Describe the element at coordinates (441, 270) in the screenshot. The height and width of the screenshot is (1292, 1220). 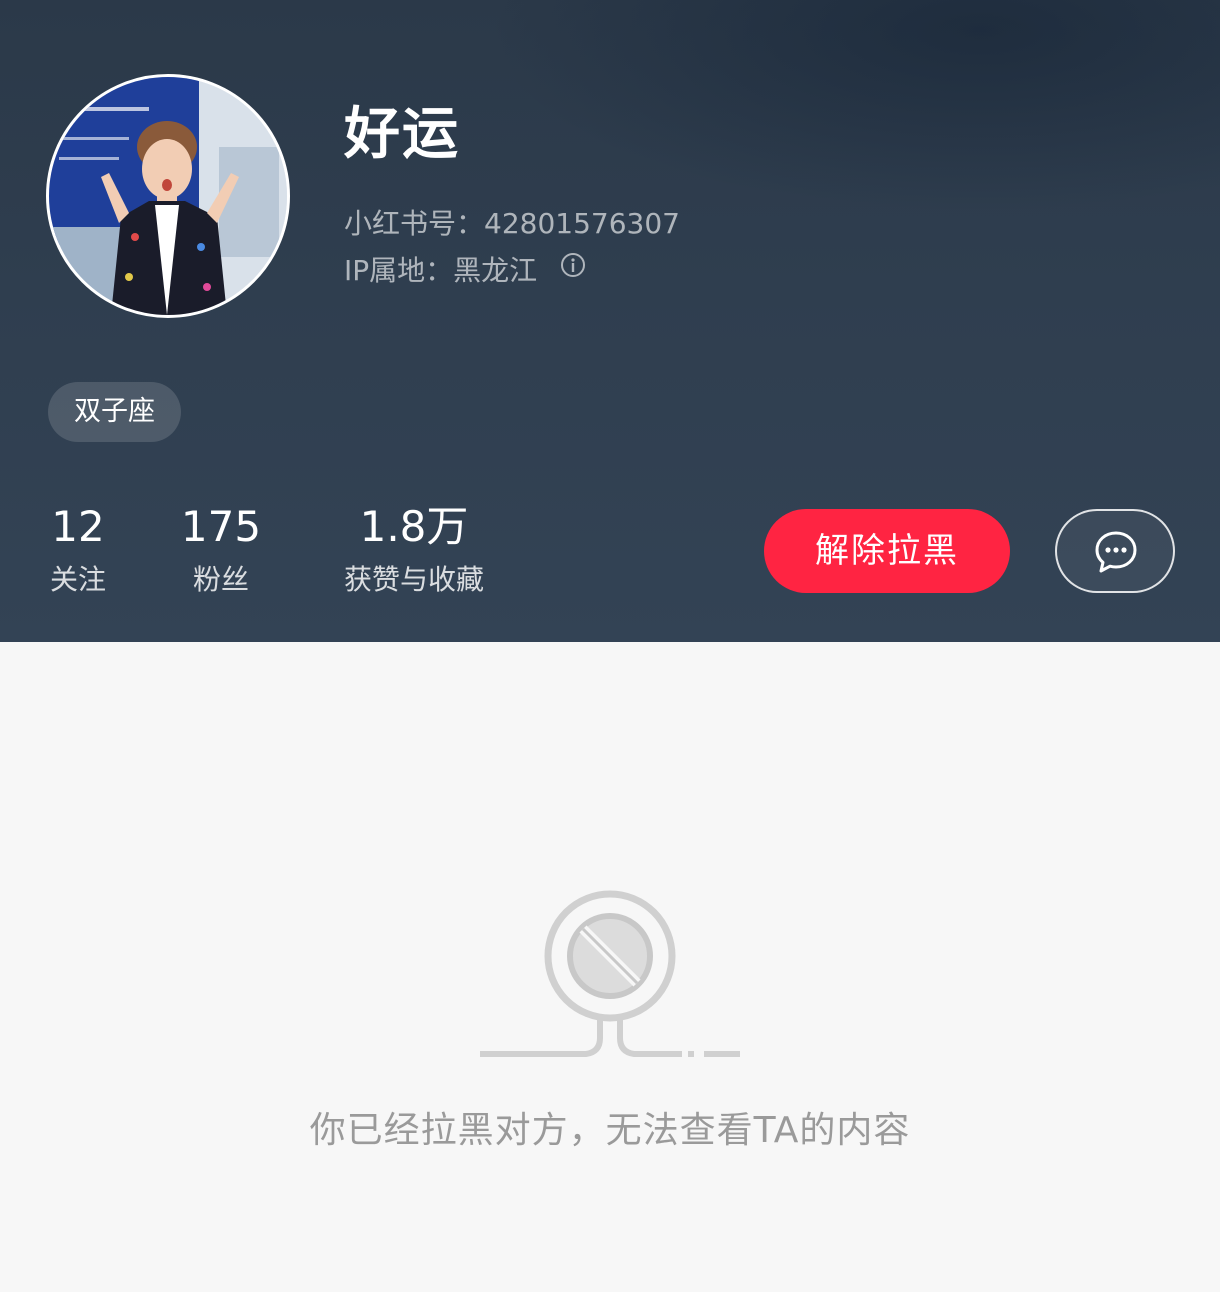
I see `ip-location: IP属地：黑龙江` at that location.